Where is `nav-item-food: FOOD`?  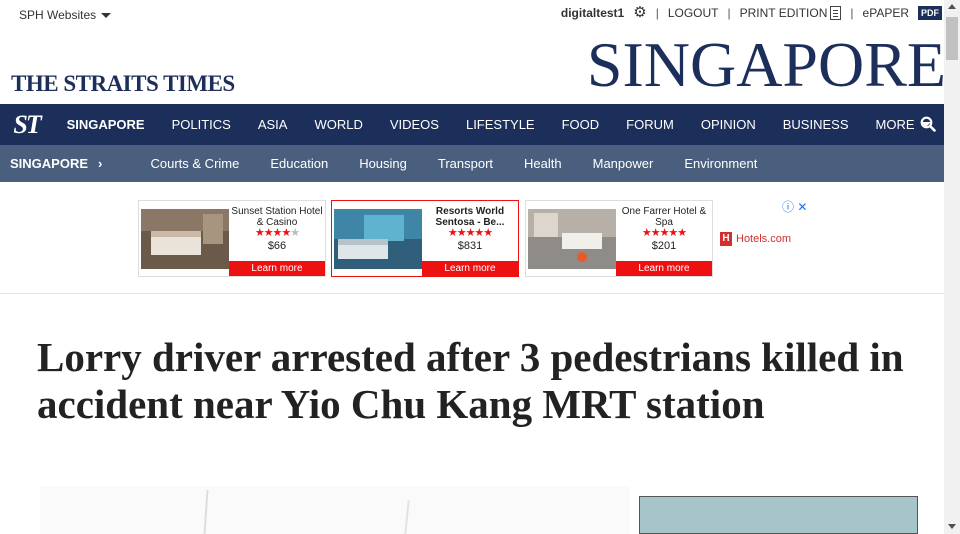 nav-item-food: FOOD is located at coordinates (580, 124).